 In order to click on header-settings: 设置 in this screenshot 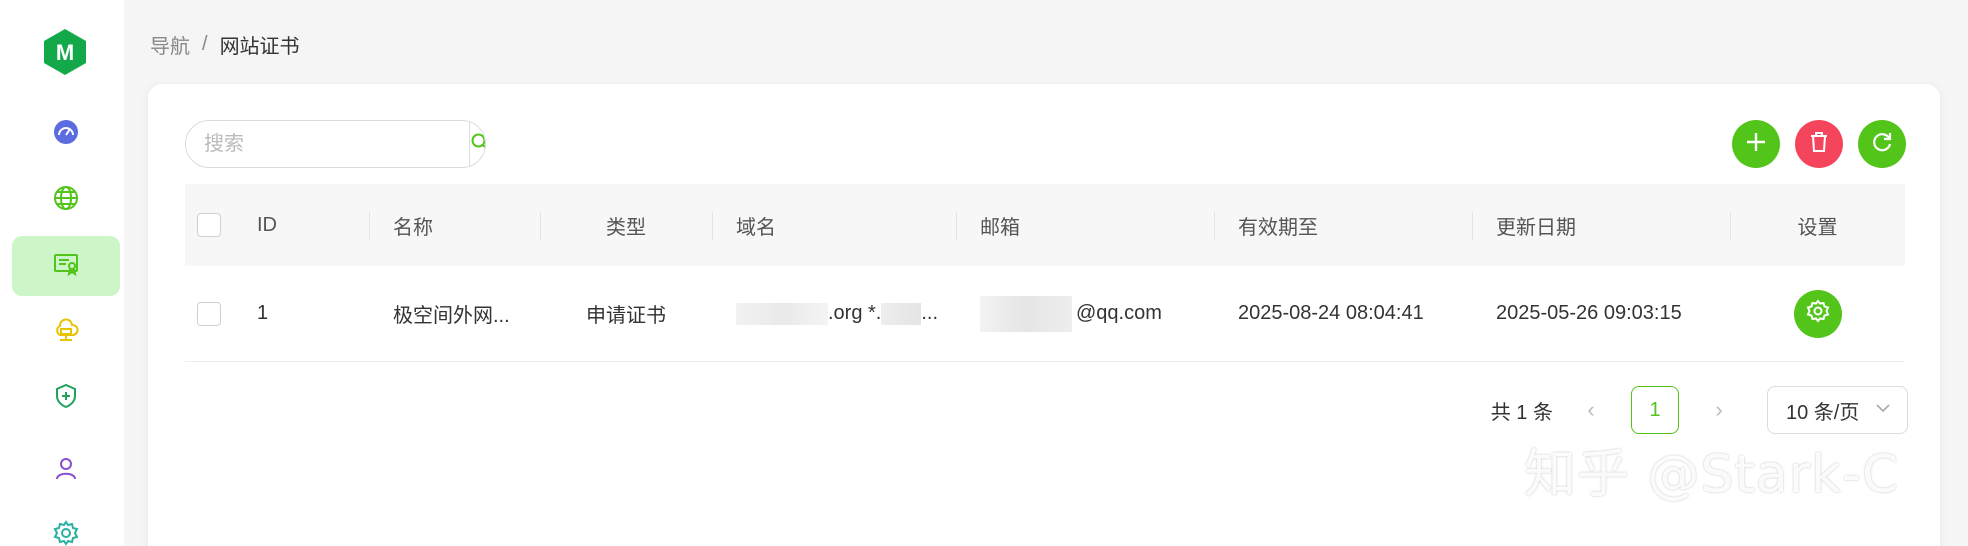, I will do `click(1817, 227)`.